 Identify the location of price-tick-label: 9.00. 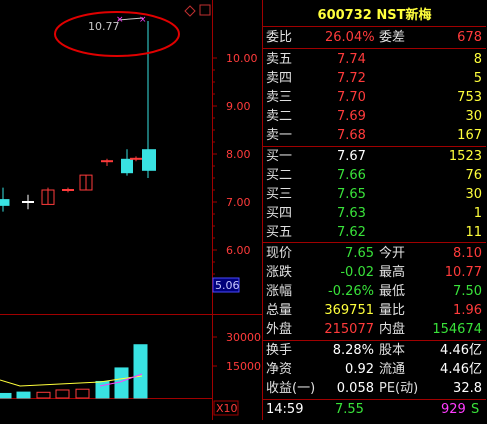
(238, 106).